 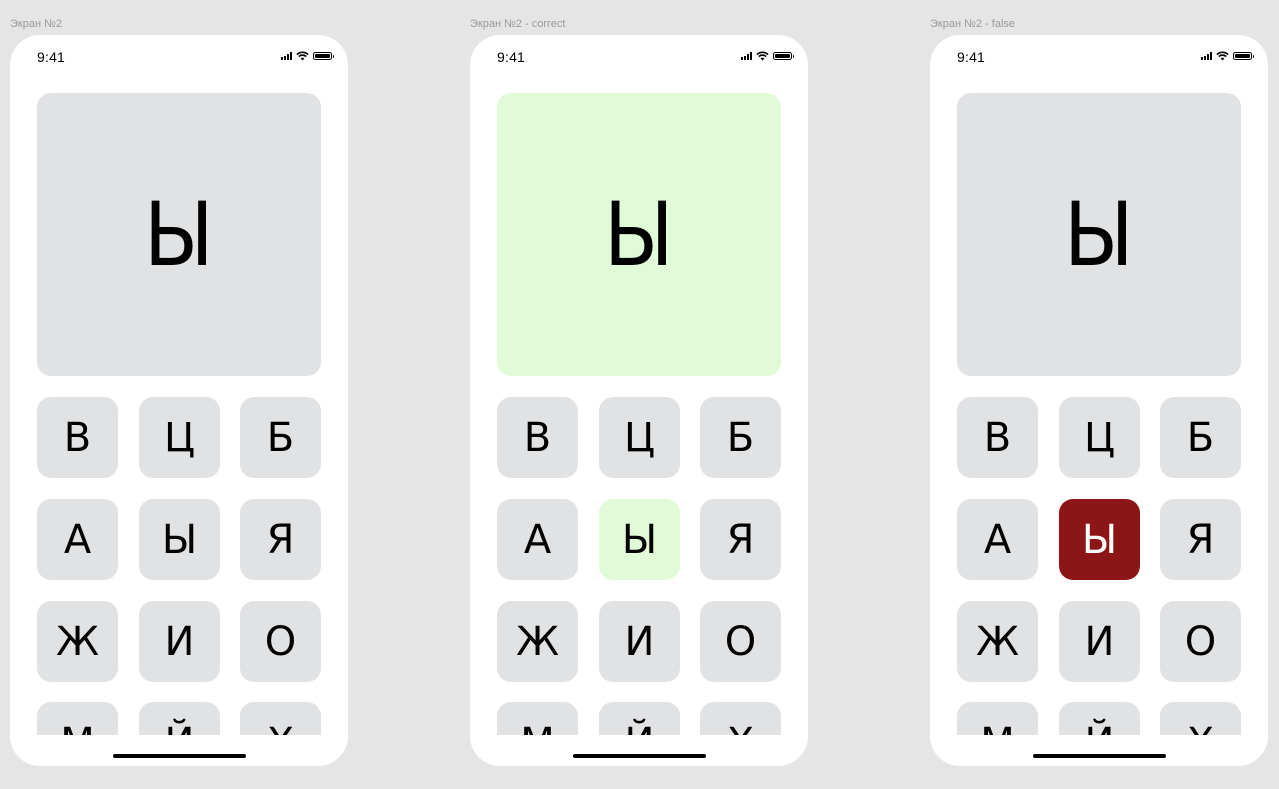 I want to click on letter-key-selected: Ы, so click(x=179, y=539).